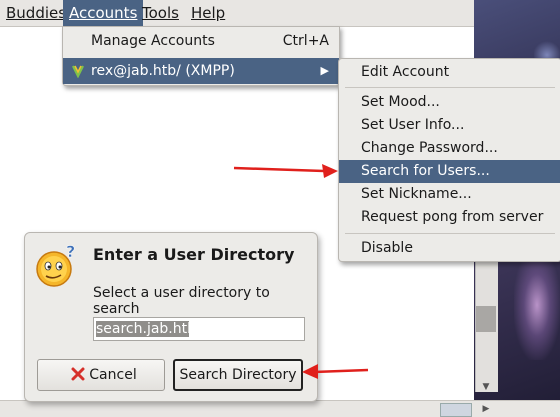 The image size is (560, 417). Describe the element at coordinates (78, 71) in the screenshot. I see `xmpp-protocol-icon` at that location.